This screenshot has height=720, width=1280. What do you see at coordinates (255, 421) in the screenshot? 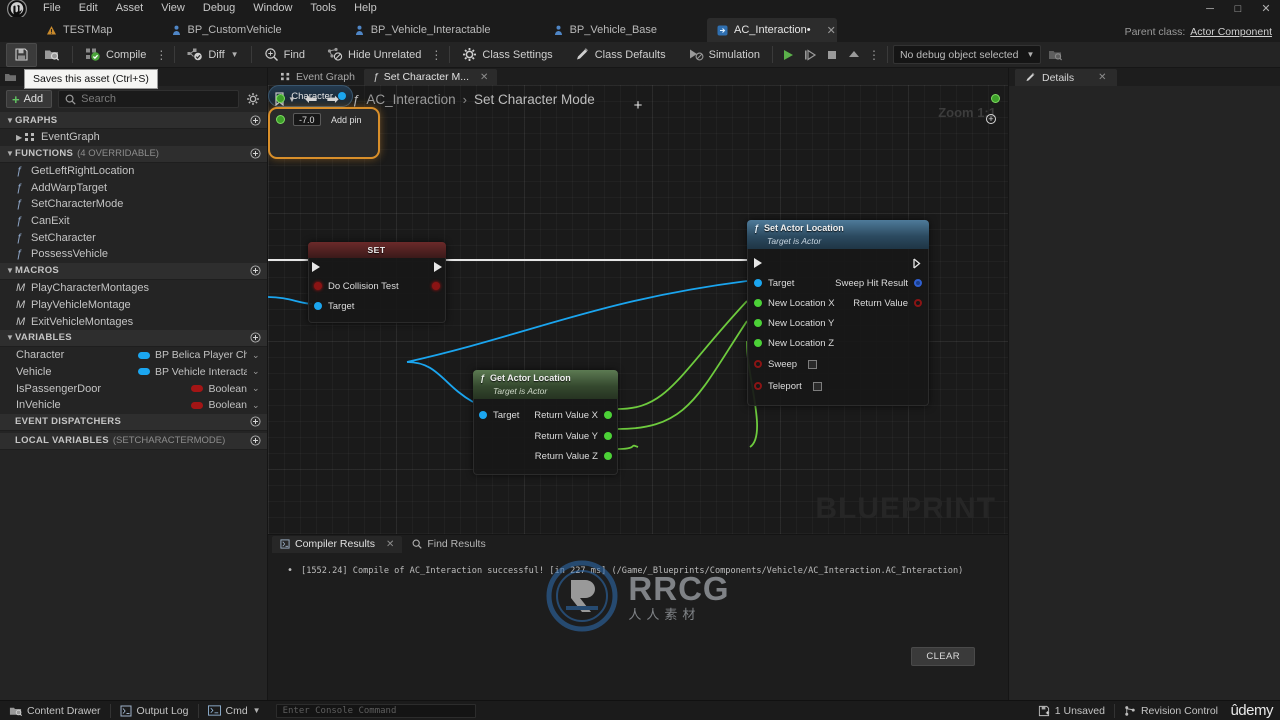
I see `add-event-dispatcher-button` at bounding box center [255, 421].